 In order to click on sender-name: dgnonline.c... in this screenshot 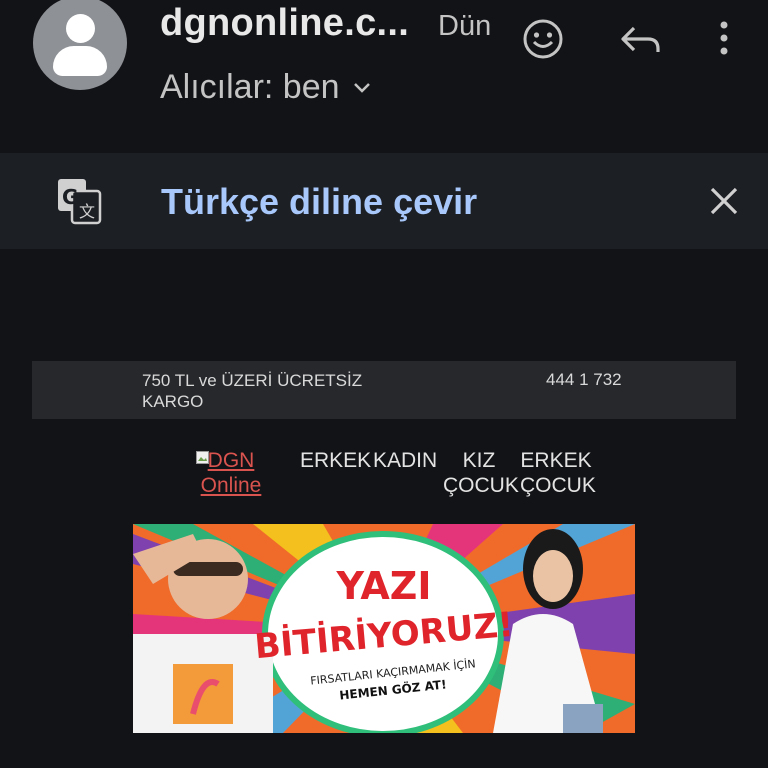, I will do `click(284, 23)`.